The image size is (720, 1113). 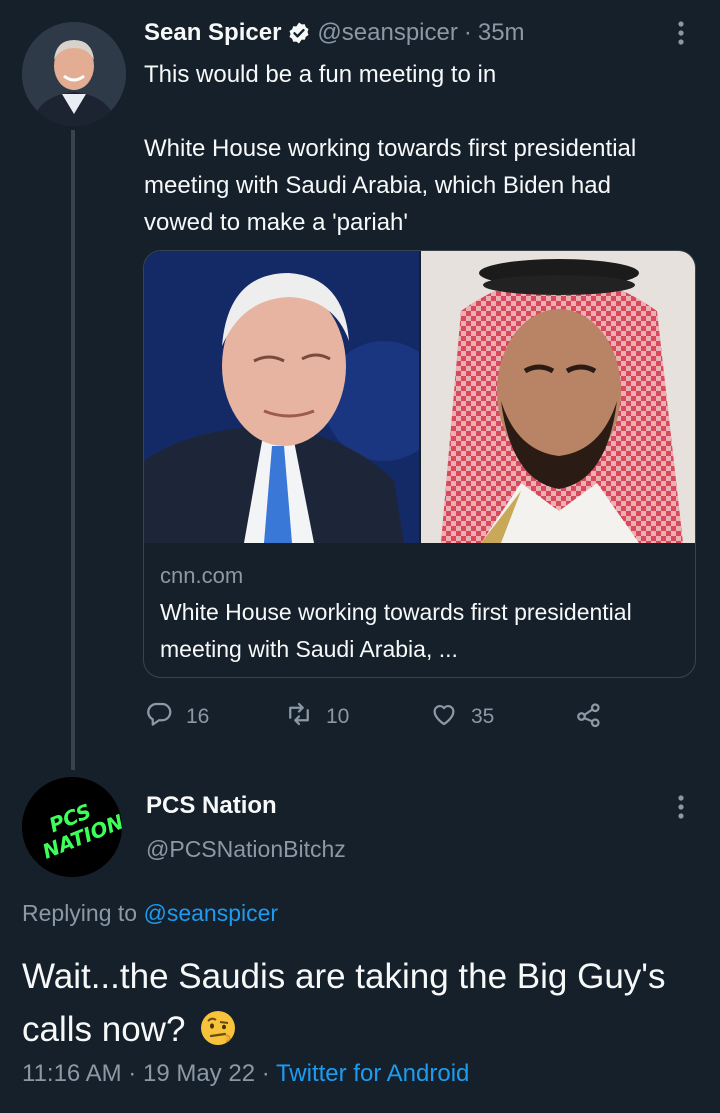 What do you see at coordinates (80, 913) in the screenshot?
I see `replying-prefix: Replying to` at bounding box center [80, 913].